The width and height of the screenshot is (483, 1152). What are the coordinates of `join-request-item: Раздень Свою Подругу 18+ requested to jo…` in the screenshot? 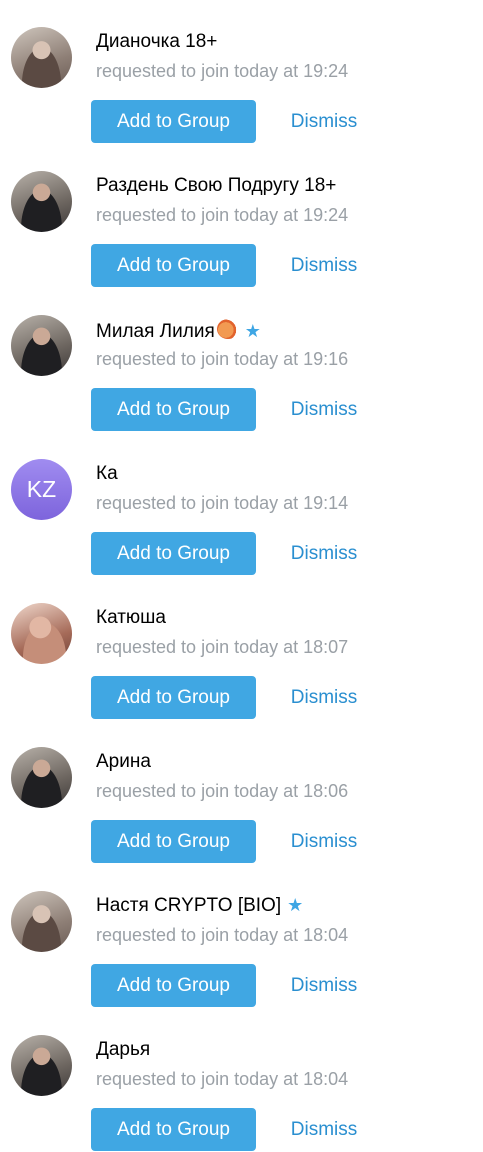 It's located at (241, 216).